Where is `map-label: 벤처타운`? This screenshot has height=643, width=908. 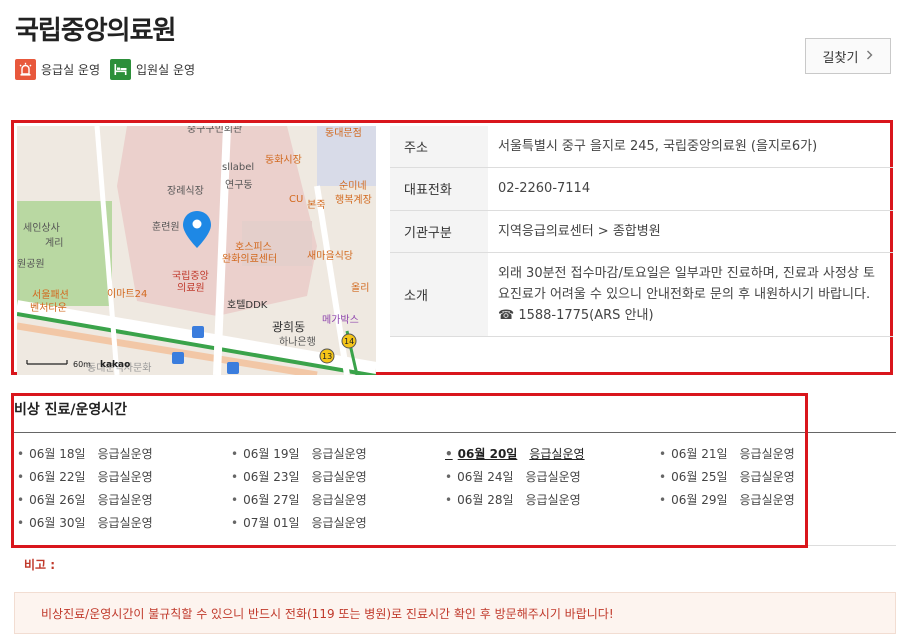 map-label: 벤처타운 is located at coordinates (48, 308).